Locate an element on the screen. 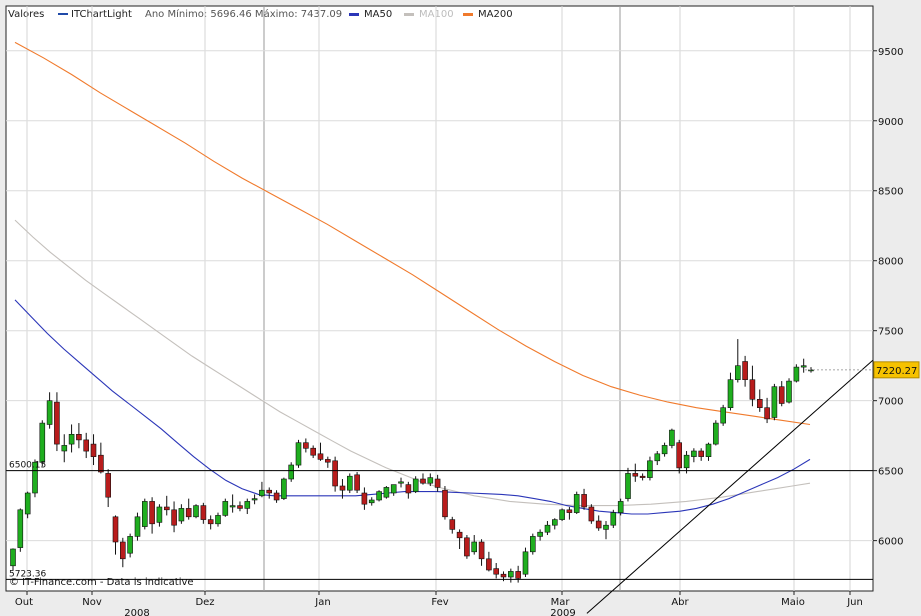  y-tick-label-6500: 6500 is located at coordinates (890, 472).